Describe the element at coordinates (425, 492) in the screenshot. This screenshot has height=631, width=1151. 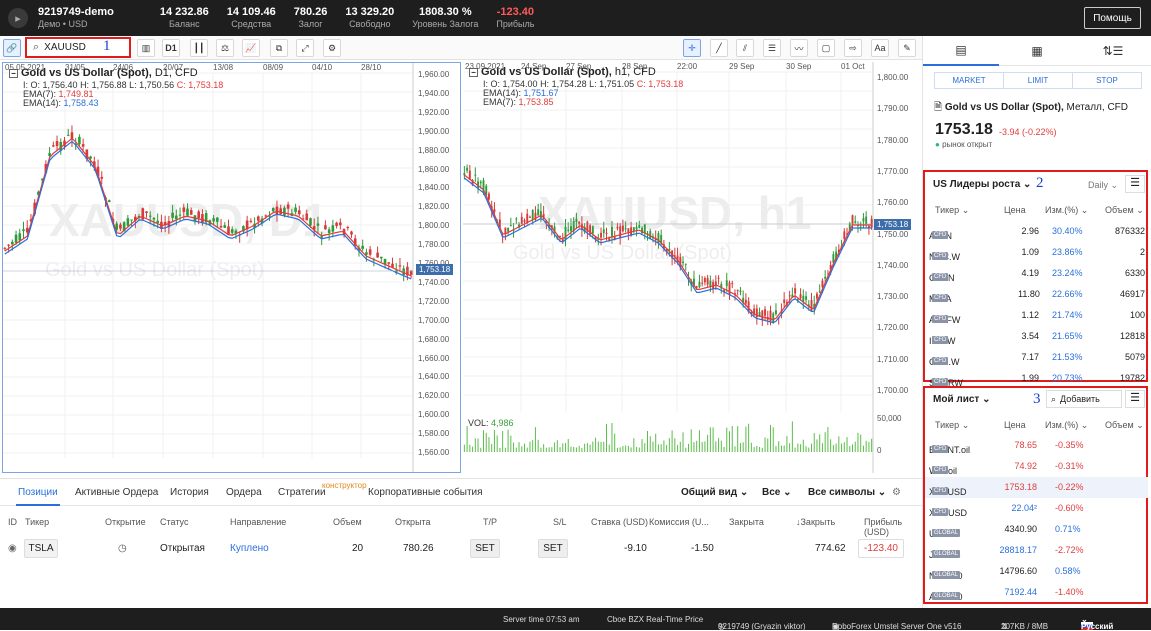
I see `tab-corporate-events: Корпоративные события` at that location.